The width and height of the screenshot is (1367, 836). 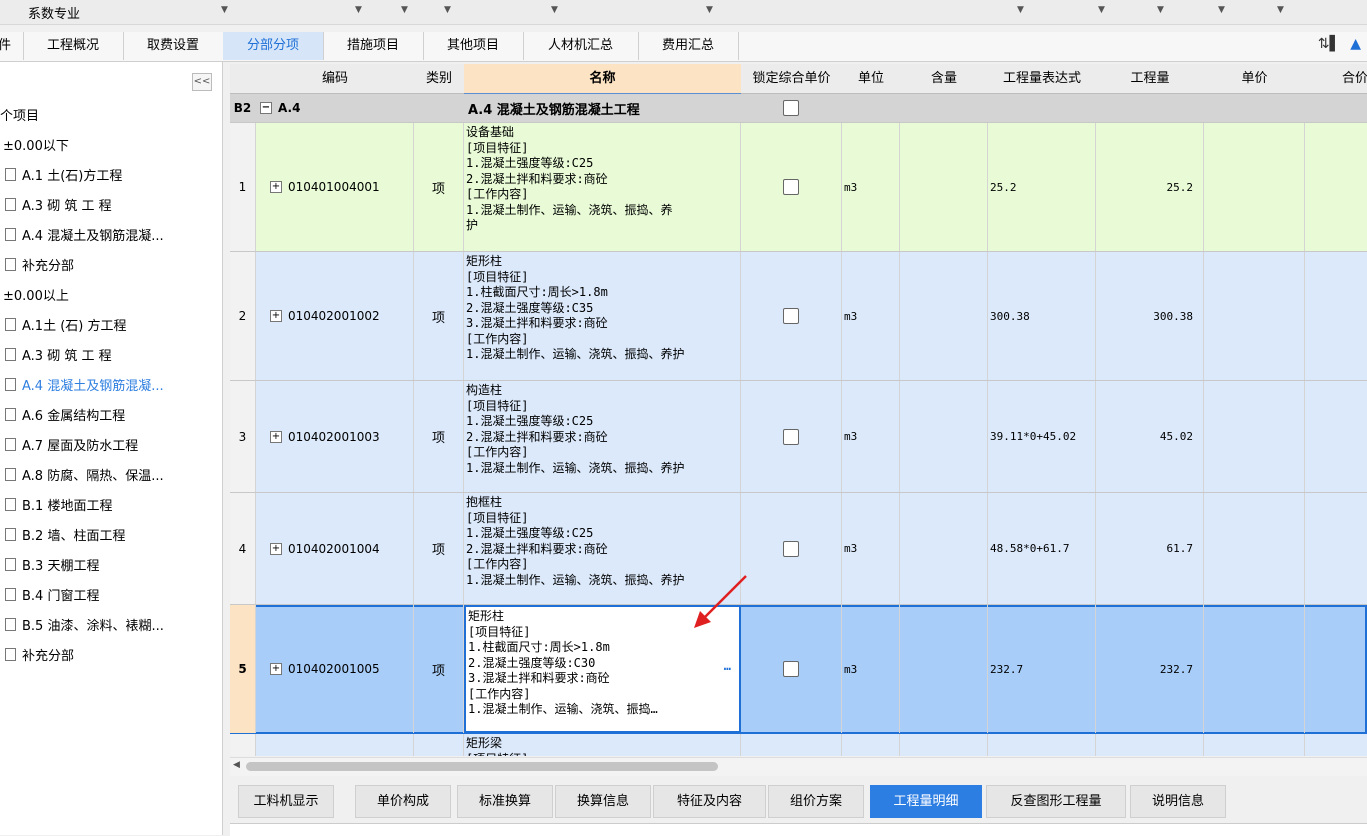 I want to click on red-arrow-annotation, so click(x=720, y=601).